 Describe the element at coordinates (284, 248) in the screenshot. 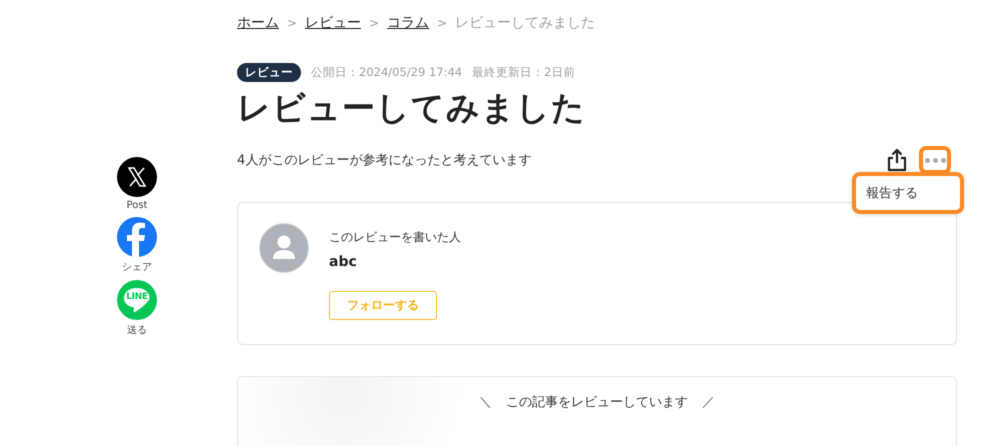

I see `avatar-icon` at that location.